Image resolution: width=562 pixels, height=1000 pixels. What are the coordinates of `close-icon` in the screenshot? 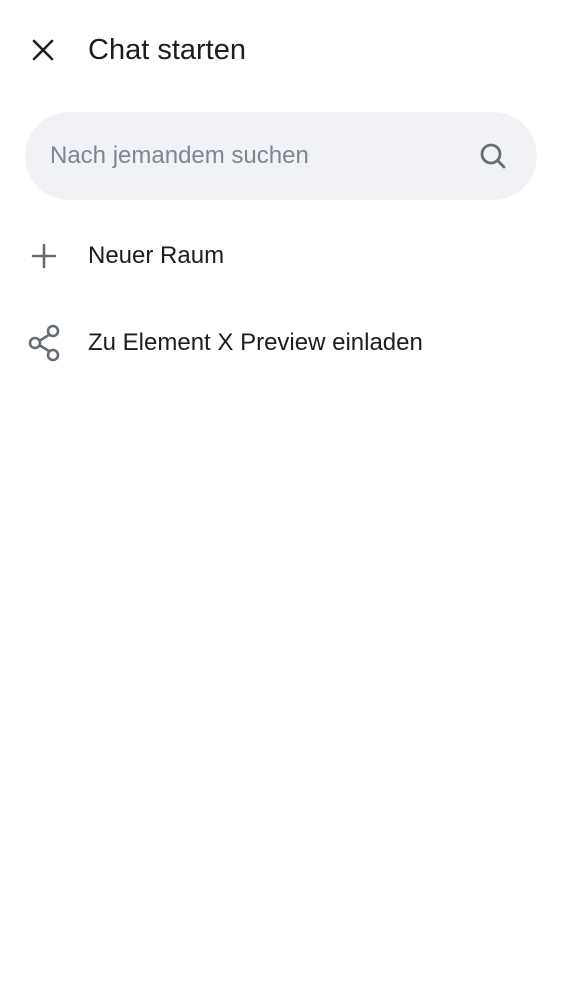 It's located at (43, 50).